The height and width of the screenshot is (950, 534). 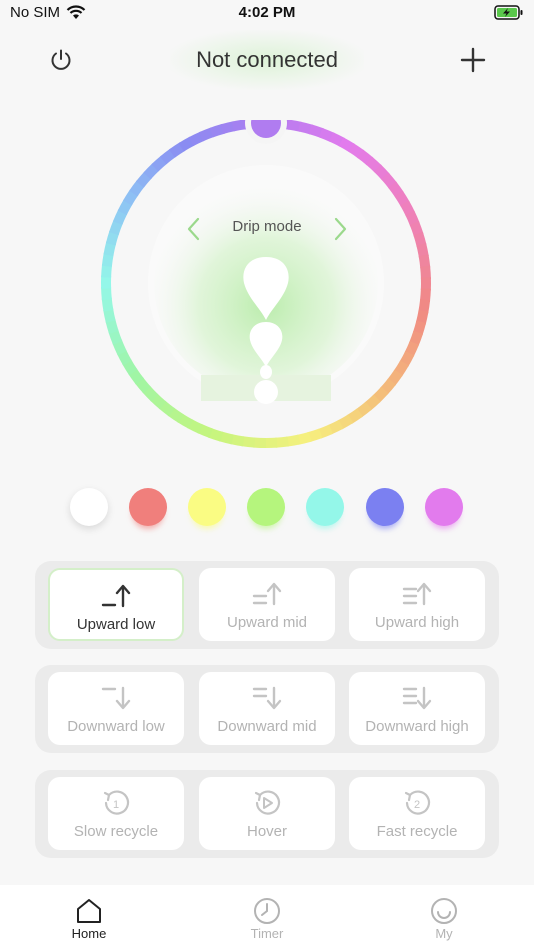 I want to click on upward-high-button: Upward high, so click(x=417, y=604).